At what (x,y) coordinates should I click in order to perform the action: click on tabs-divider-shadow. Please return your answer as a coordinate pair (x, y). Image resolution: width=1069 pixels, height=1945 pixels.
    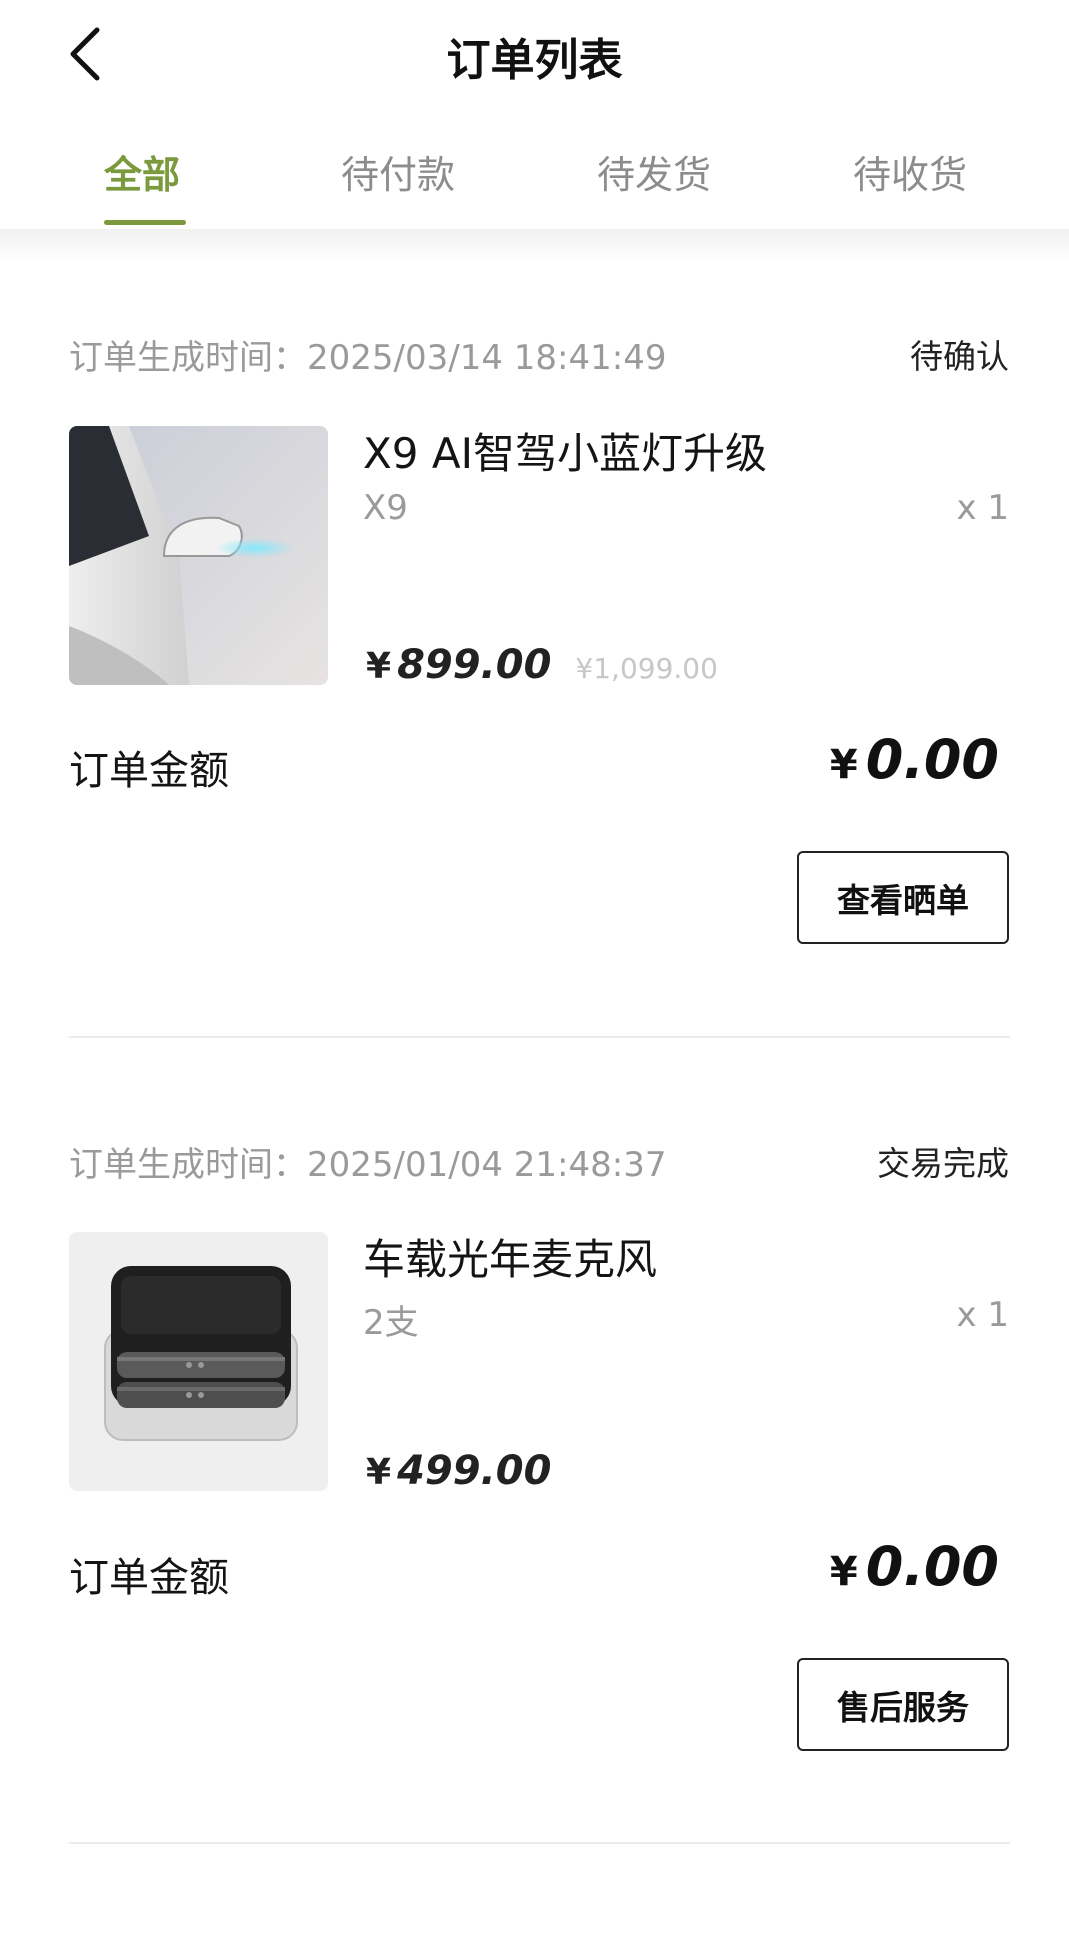
    Looking at the image, I should click on (534, 246).